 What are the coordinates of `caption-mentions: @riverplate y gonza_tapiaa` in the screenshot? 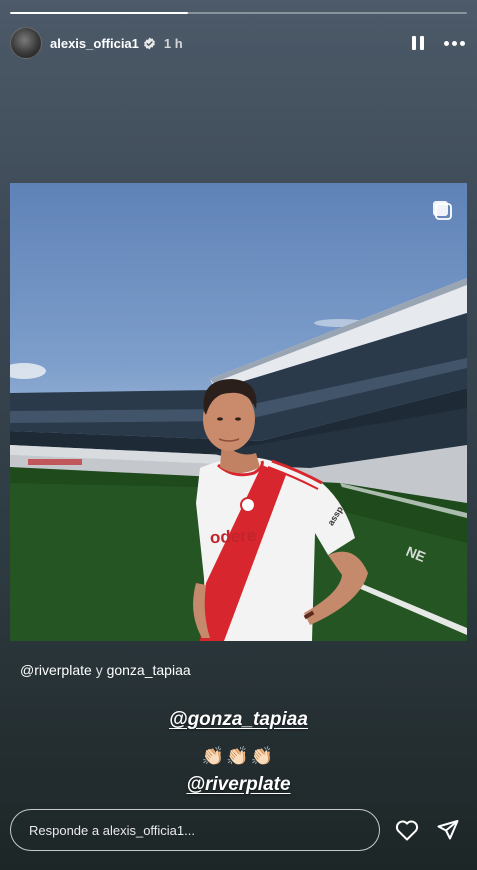 It's located at (105, 670).